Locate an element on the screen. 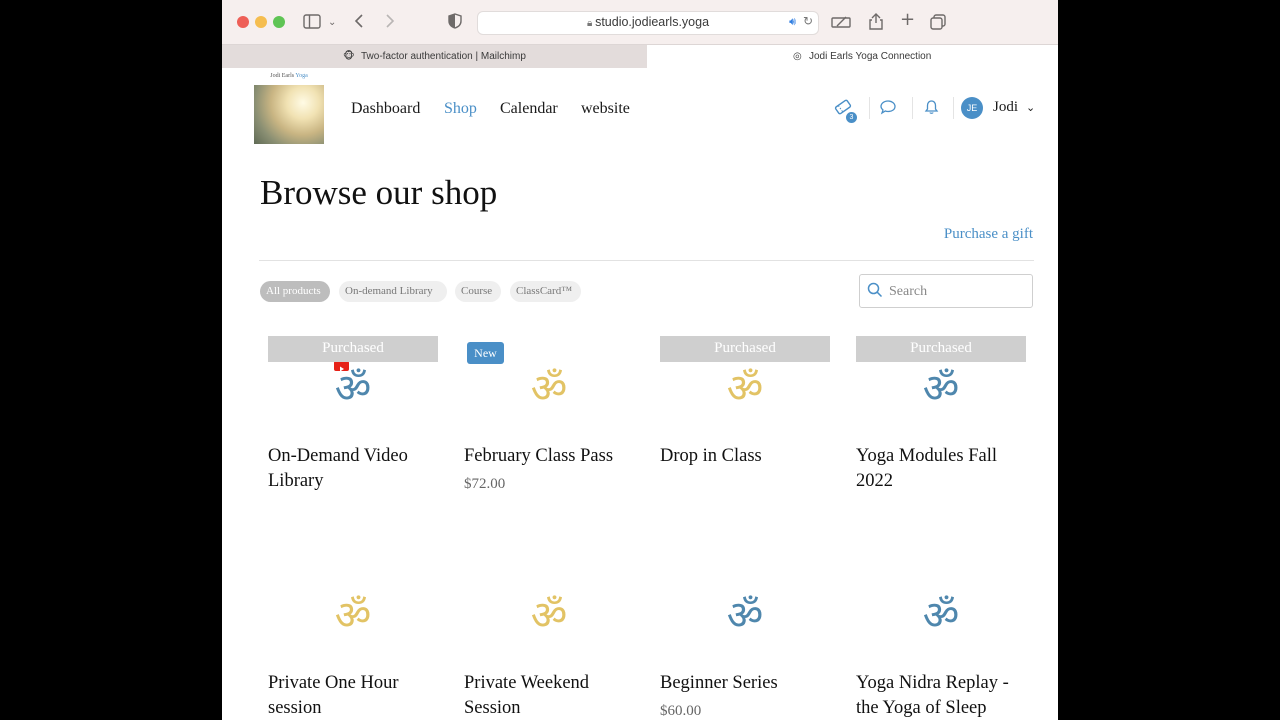 Image resolution: width=1280 pixels, height=720 pixels. product-card: ॐ Purchased Yoga Modules Fall 2022 is located at coordinates (941, 416).